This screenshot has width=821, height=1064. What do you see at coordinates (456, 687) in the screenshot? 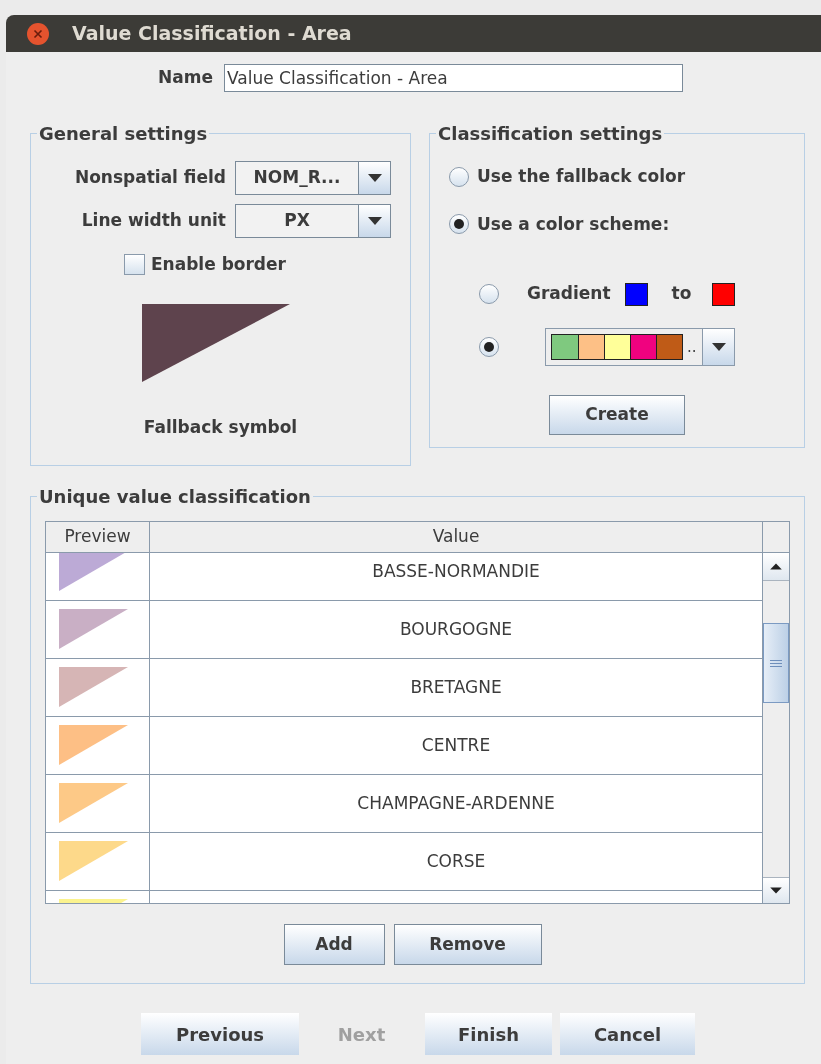
I see `table-cell-text: BRETAGNE` at bounding box center [456, 687].